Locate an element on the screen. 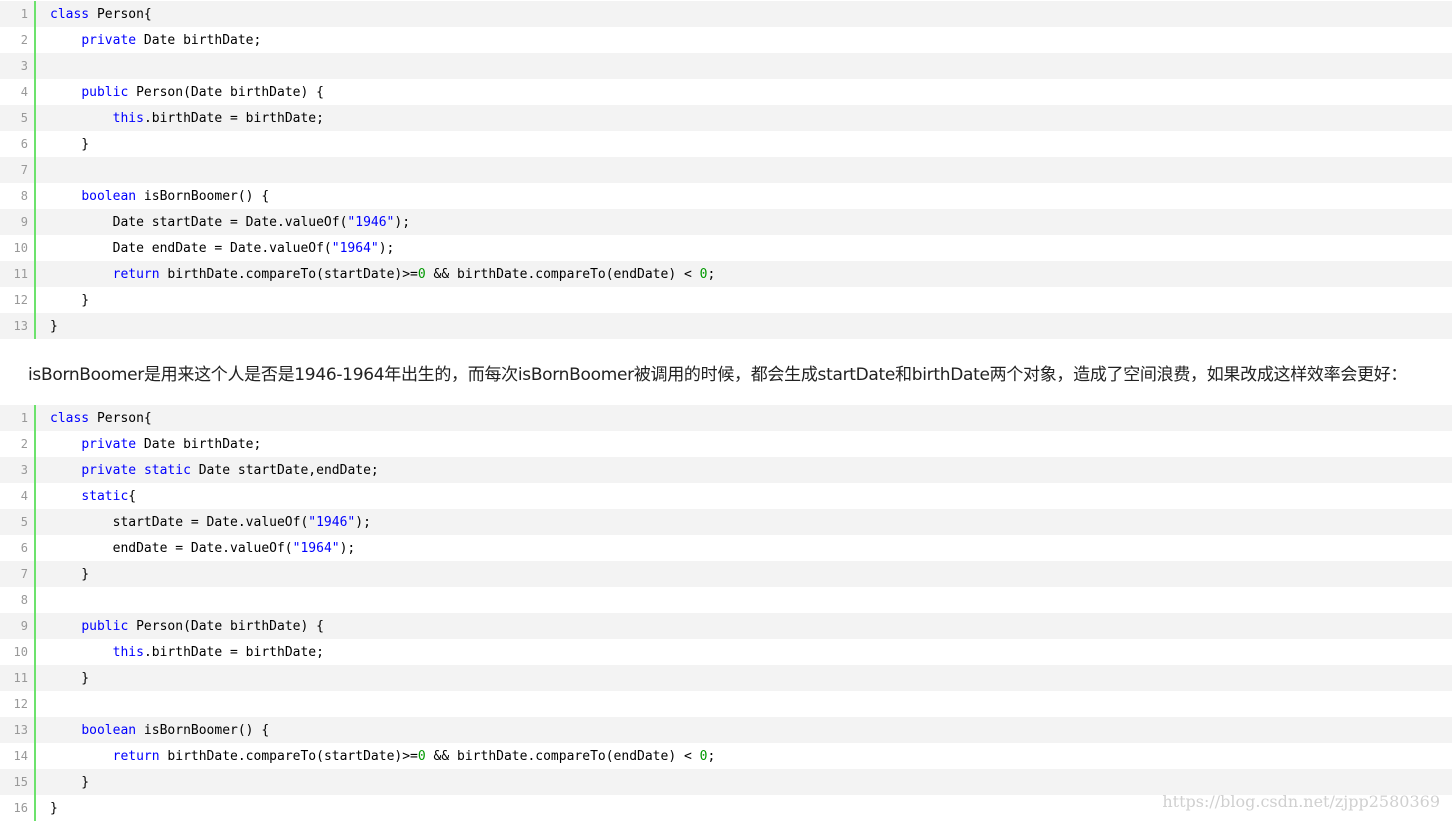  code-token: Date startDate,endDate; is located at coordinates (284, 470).